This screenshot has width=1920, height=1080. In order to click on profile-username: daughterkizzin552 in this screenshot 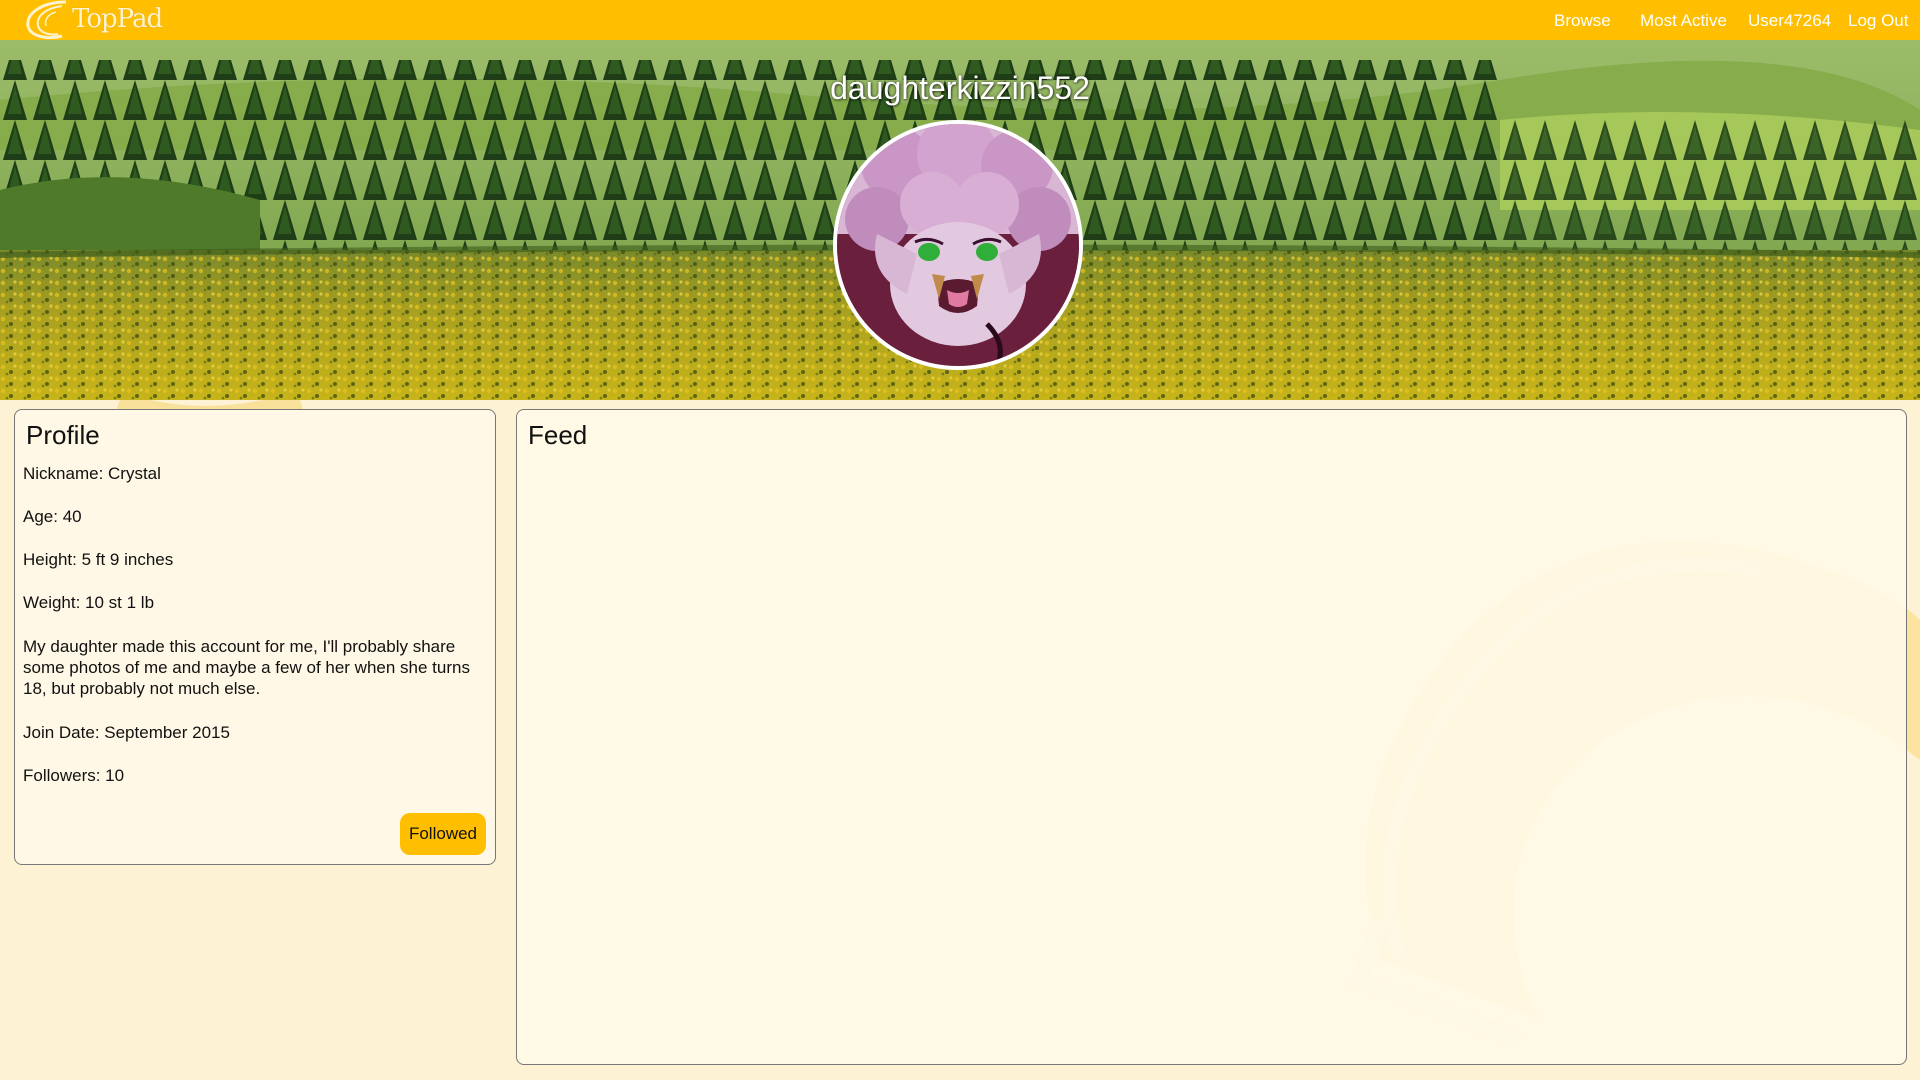, I will do `click(960, 88)`.